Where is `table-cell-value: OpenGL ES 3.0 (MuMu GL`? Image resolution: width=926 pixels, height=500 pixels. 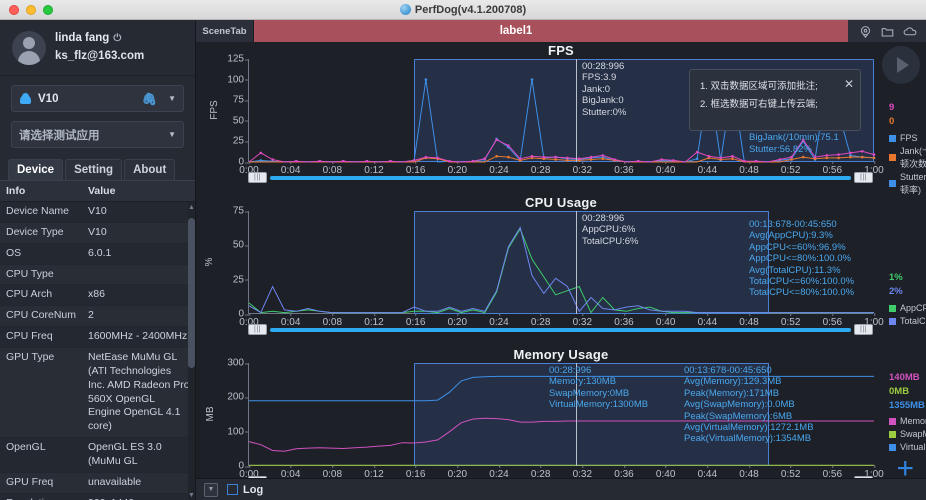 table-cell-value: OpenGL ES 3.0 (MuMu GL is located at coordinates (125, 454).